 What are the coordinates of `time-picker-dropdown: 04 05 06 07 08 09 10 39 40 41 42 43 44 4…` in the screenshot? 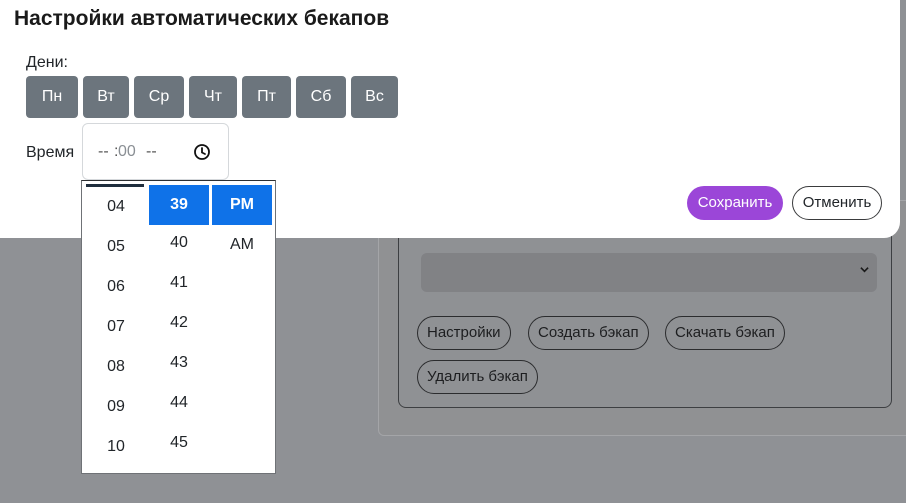 It's located at (178, 327).